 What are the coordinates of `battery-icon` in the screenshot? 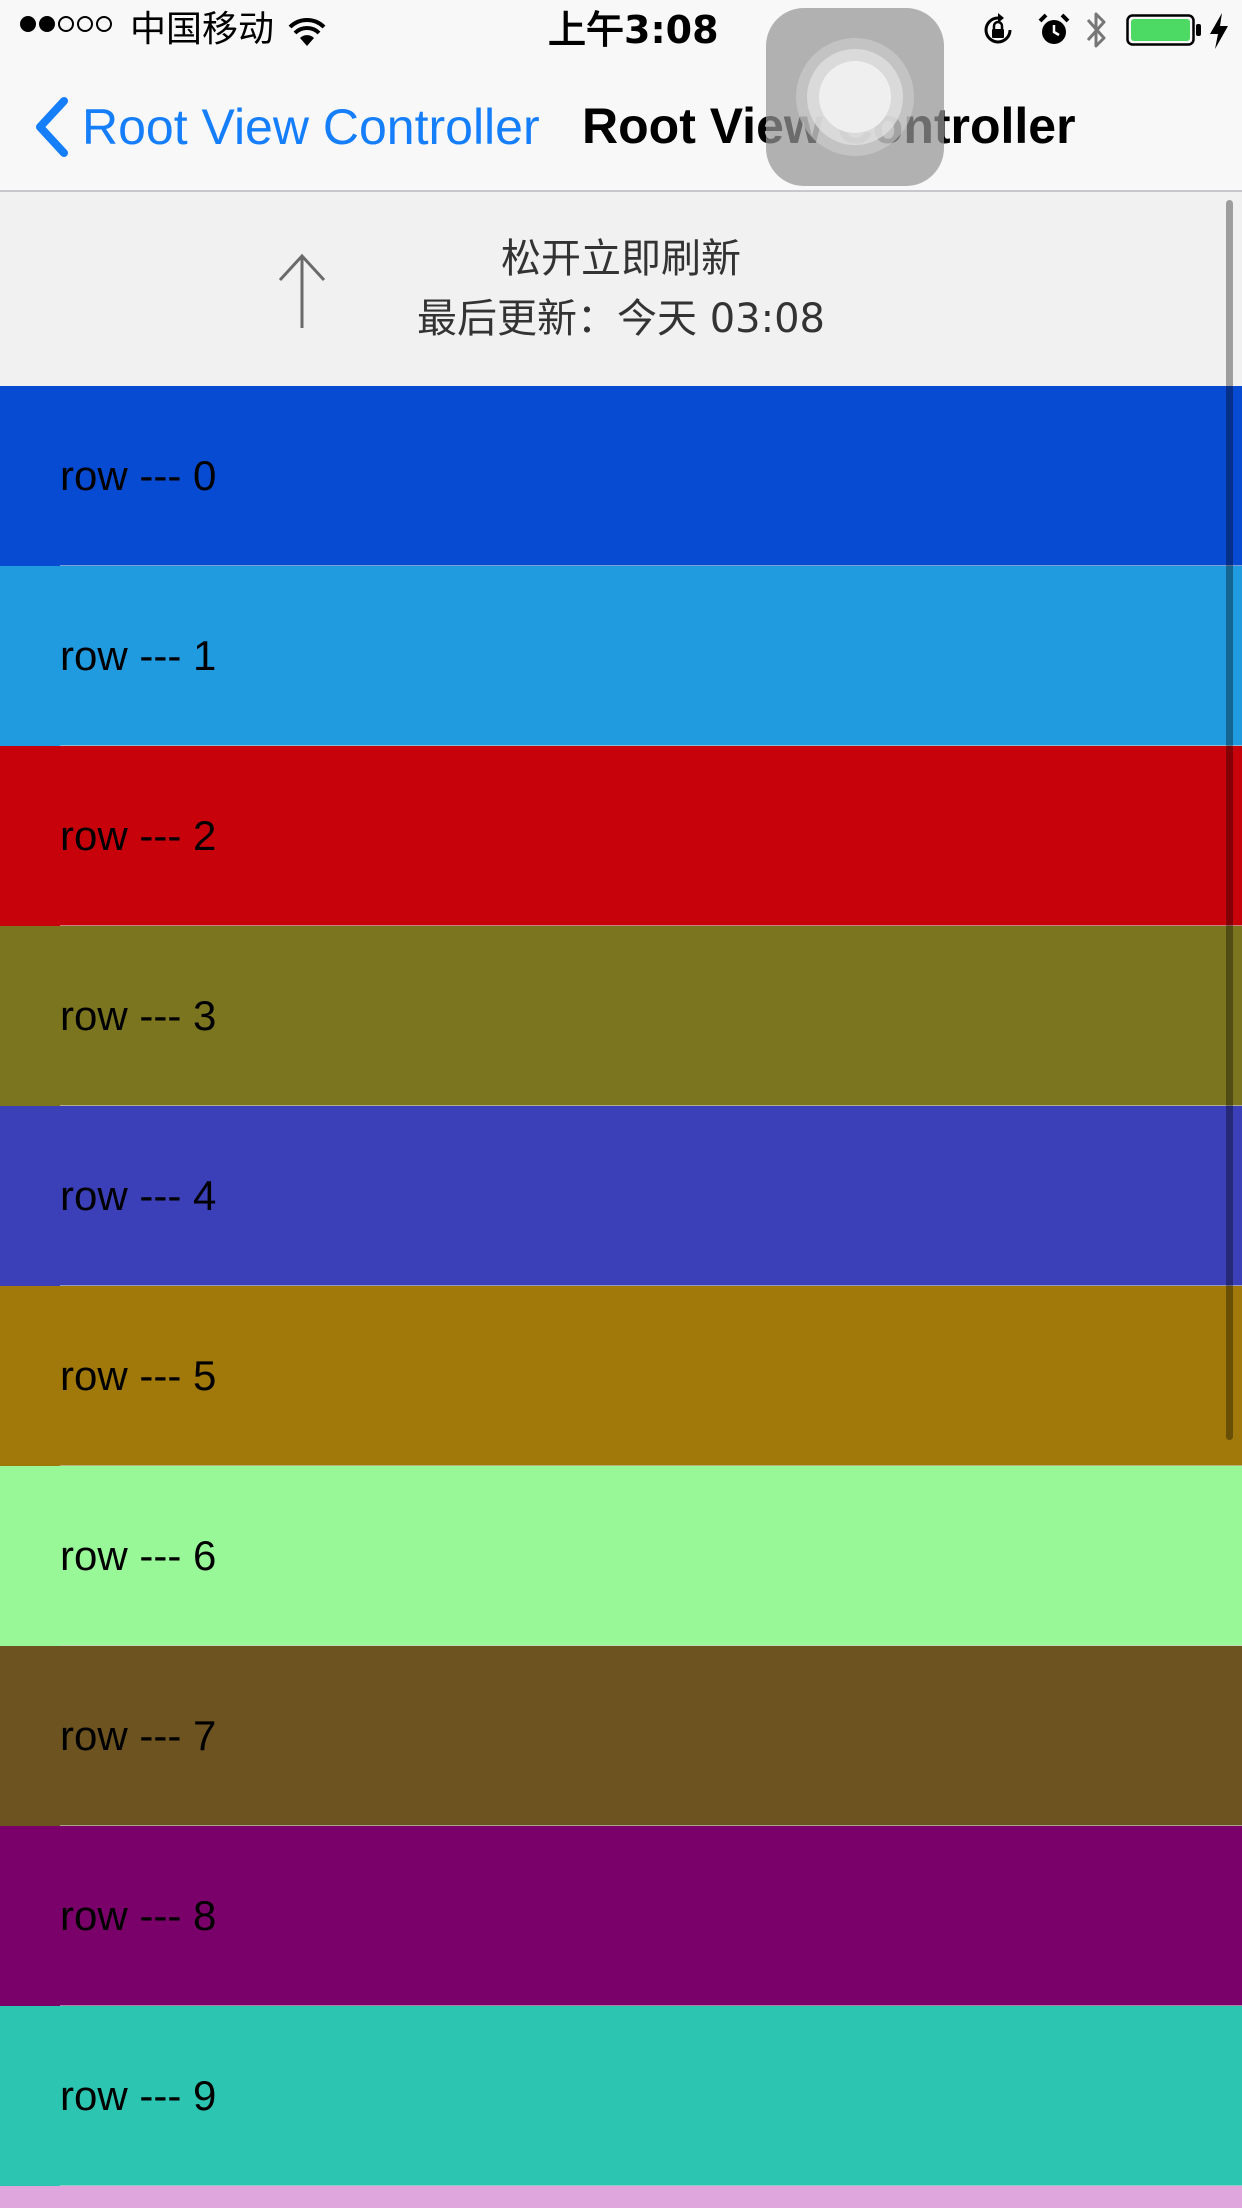 It's located at (1163, 30).